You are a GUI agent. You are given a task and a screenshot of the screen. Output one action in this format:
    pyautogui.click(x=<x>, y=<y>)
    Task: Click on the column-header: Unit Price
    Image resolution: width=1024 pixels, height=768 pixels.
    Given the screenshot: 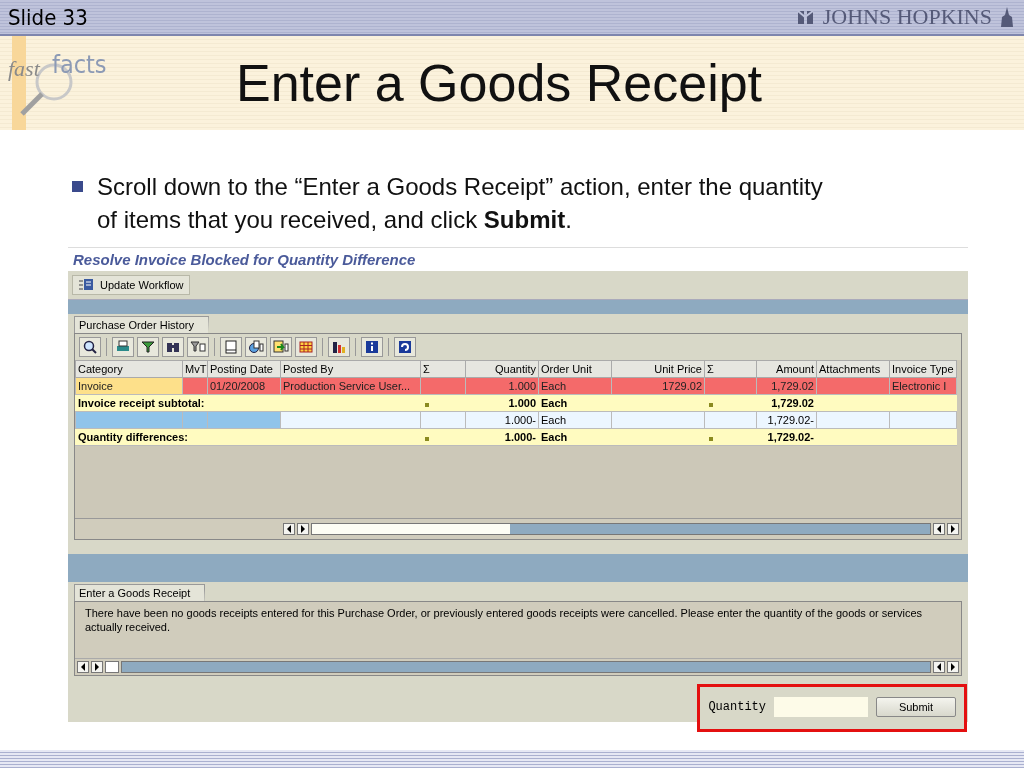 What is the action you would take?
    pyautogui.click(x=658, y=369)
    